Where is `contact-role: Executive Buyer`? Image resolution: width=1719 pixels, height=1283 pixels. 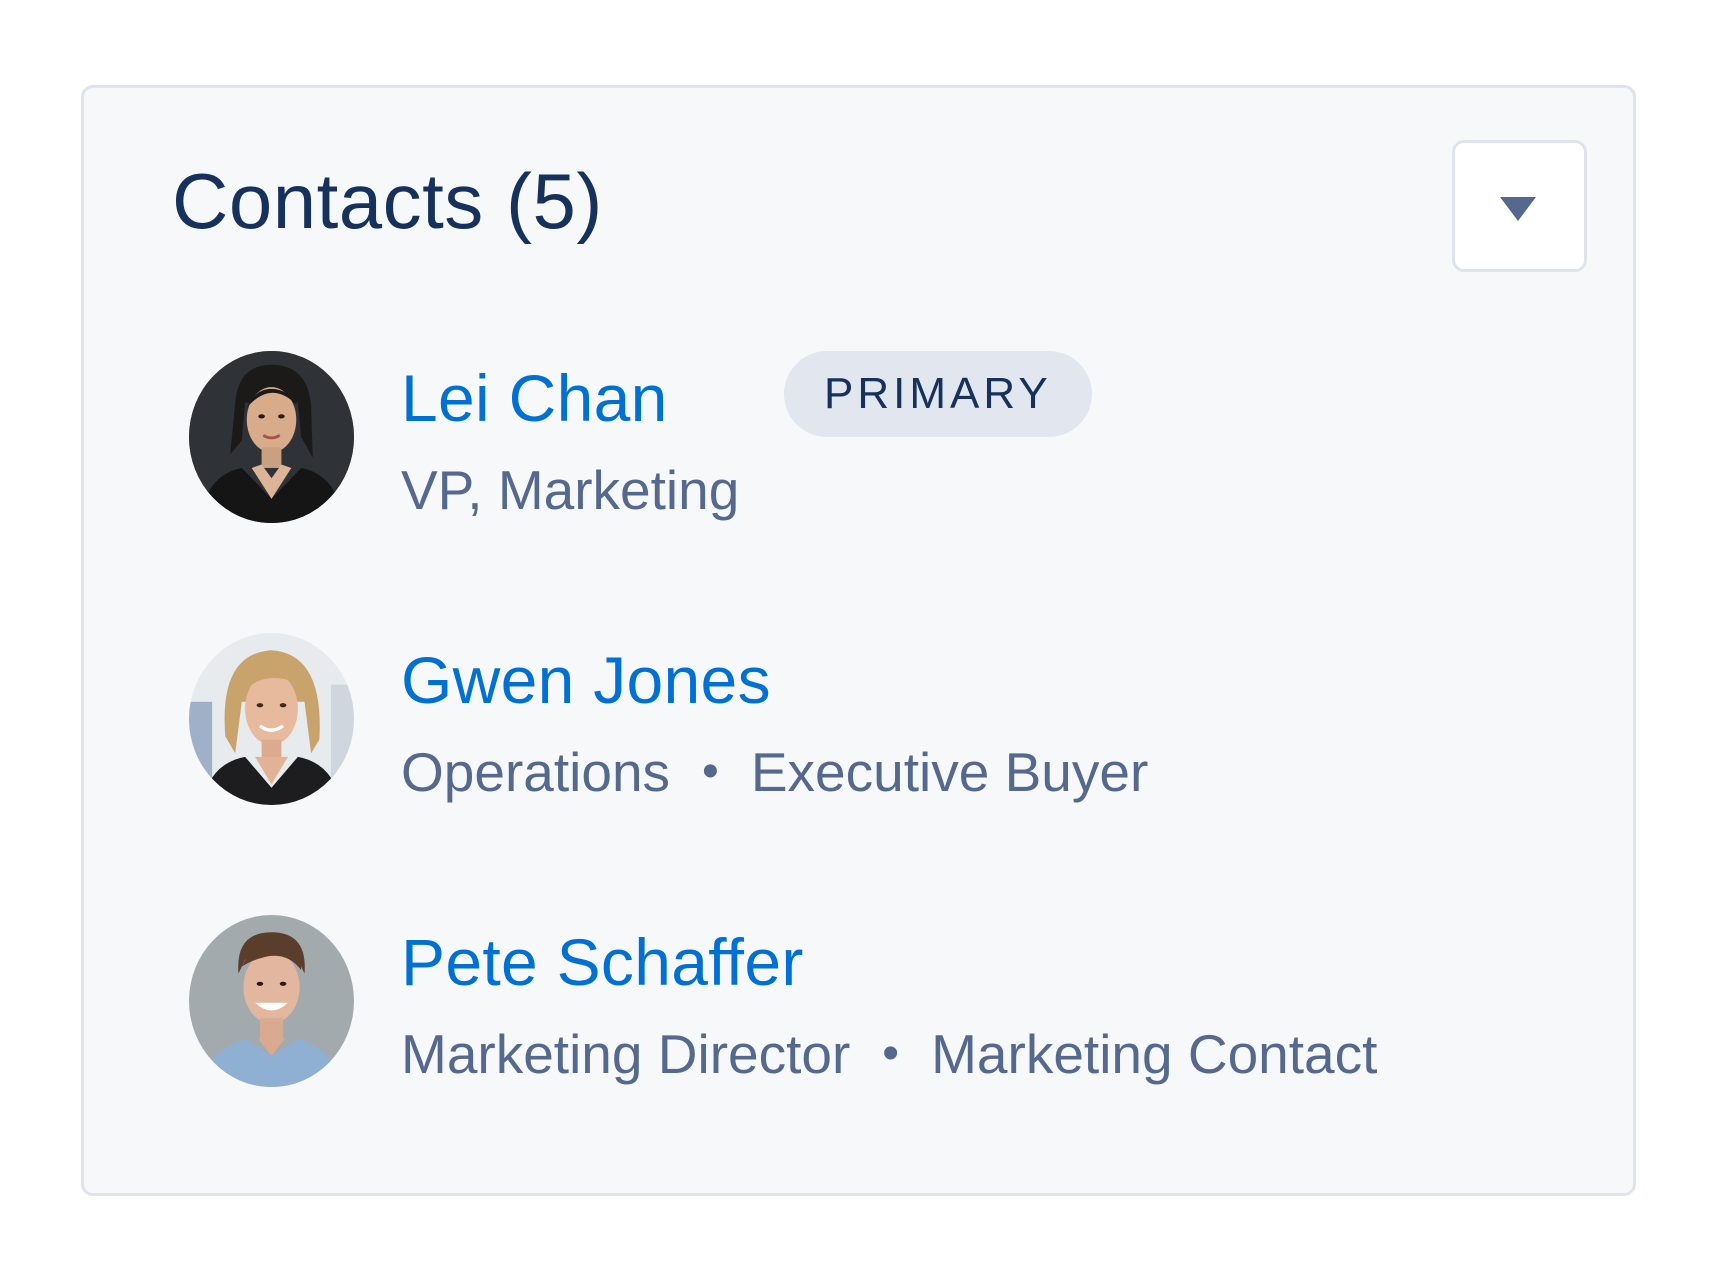
contact-role: Executive Buyer is located at coordinates (949, 772).